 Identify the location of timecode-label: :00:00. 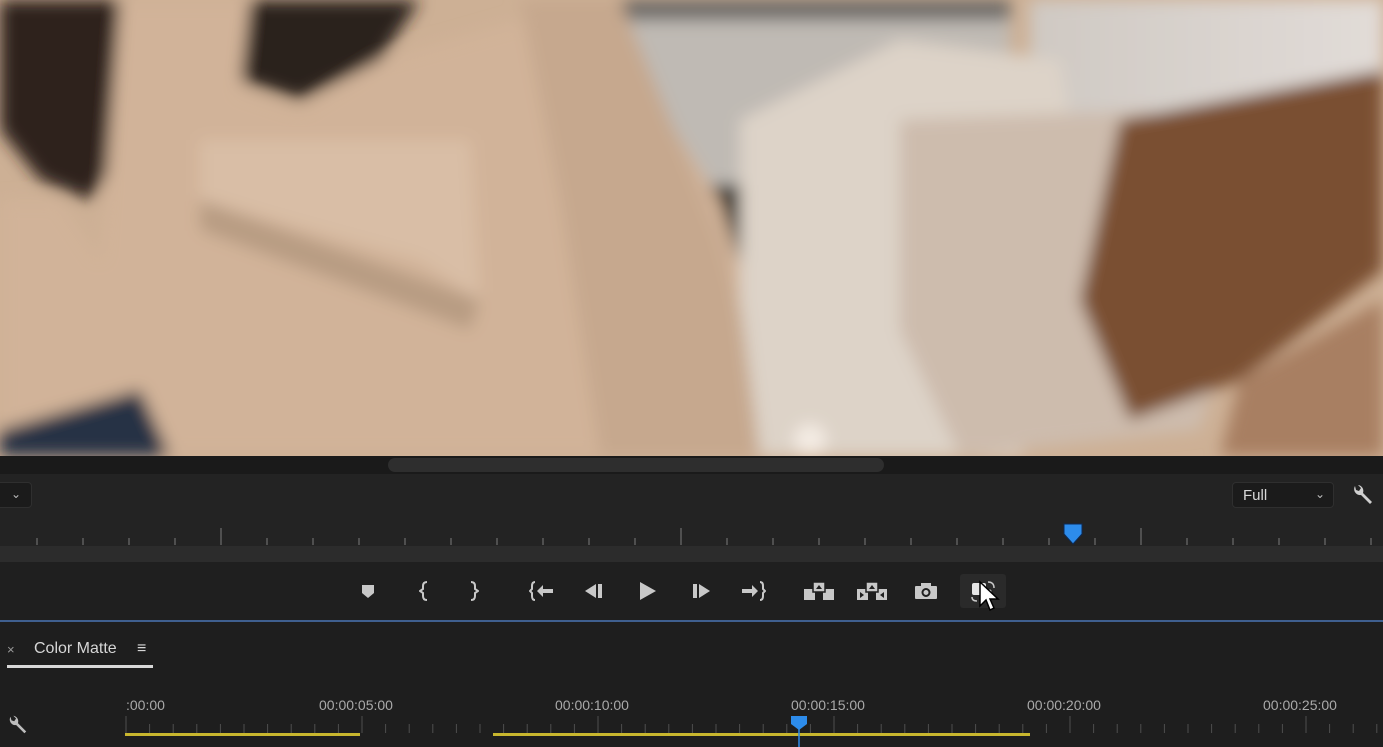
(145, 705).